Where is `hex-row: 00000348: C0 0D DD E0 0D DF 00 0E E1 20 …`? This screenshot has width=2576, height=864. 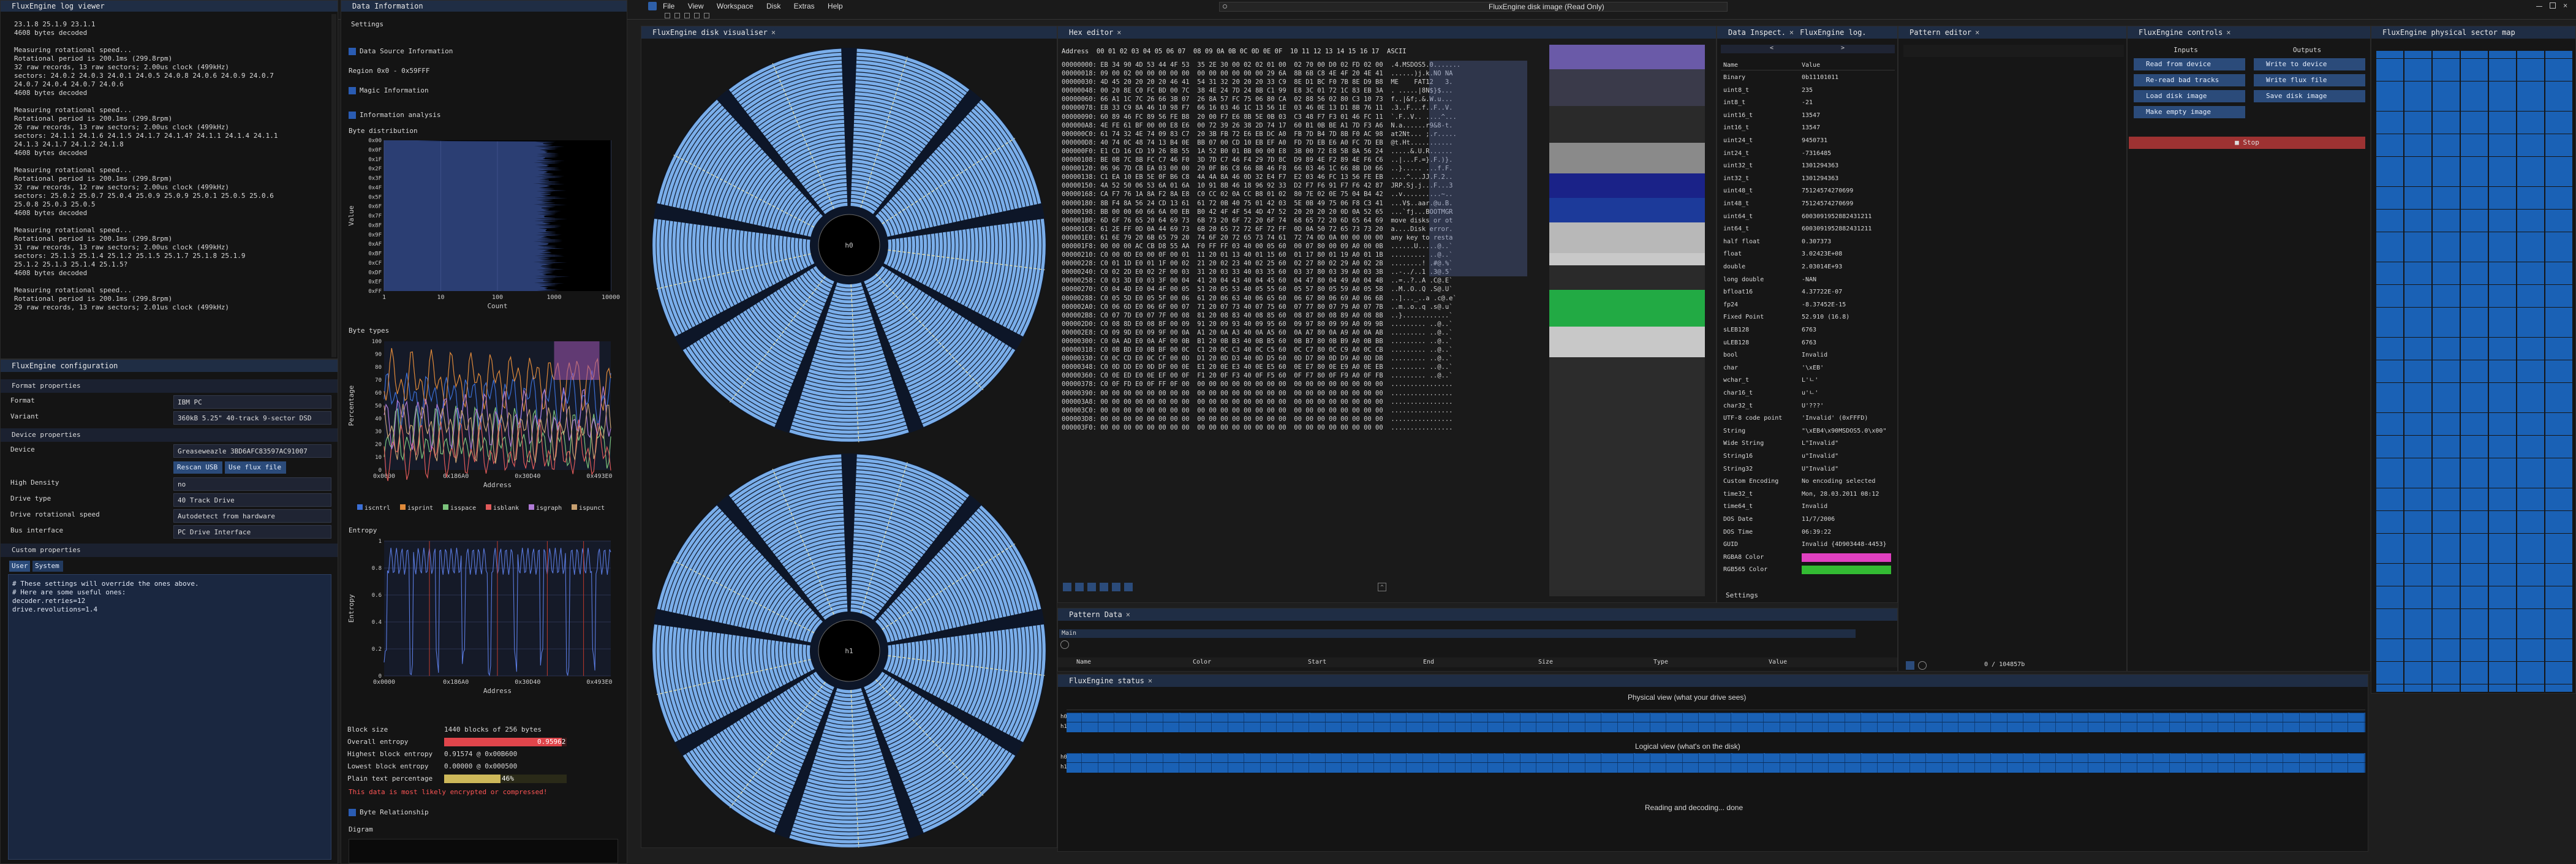 hex-row: 00000348: C0 0D DD E0 0D DF 00 0E E1 20 … is located at coordinates (1297, 367).